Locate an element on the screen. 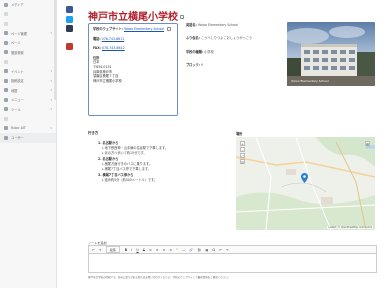  sidebar-item: ツール ▾ is located at coordinates (28, 110).